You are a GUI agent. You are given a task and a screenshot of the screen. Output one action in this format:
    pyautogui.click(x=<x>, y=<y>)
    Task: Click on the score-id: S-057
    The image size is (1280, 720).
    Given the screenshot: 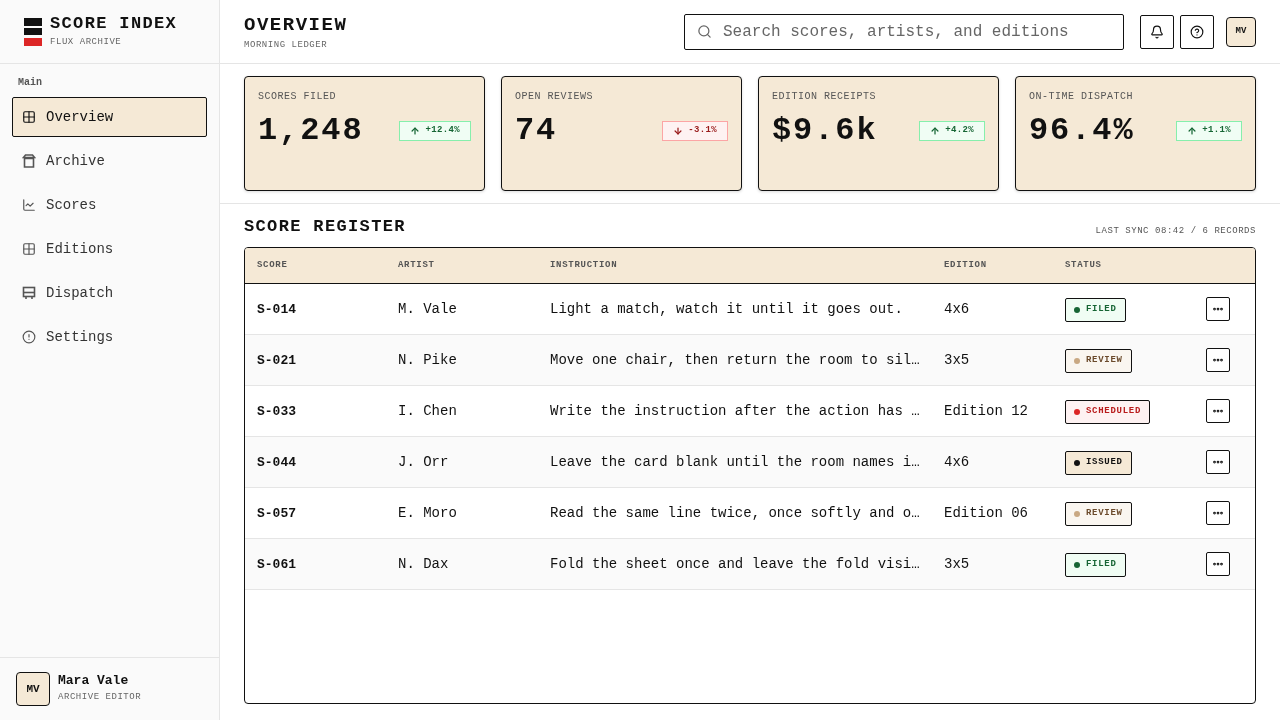 What is the action you would take?
    pyautogui.click(x=276, y=513)
    